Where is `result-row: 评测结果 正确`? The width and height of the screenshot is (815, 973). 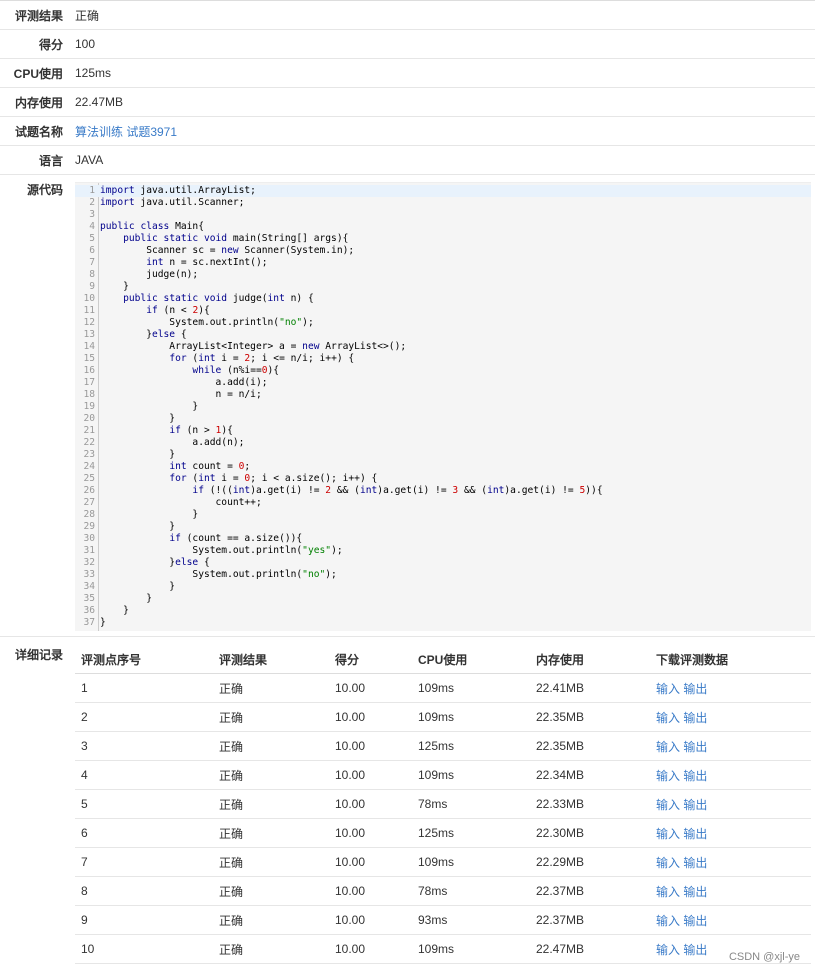
result-row: 评测结果 正确 is located at coordinates (407, 15).